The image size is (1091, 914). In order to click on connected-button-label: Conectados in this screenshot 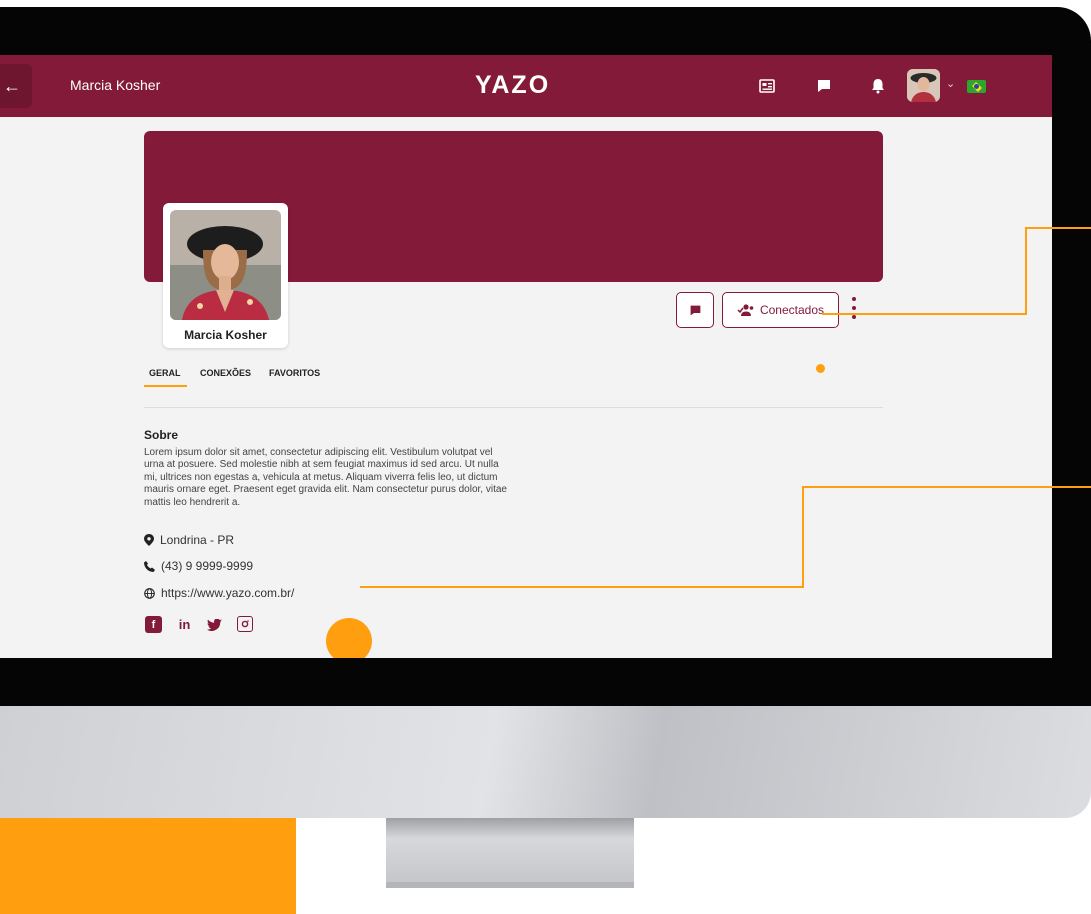, I will do `click(792, 310)`.